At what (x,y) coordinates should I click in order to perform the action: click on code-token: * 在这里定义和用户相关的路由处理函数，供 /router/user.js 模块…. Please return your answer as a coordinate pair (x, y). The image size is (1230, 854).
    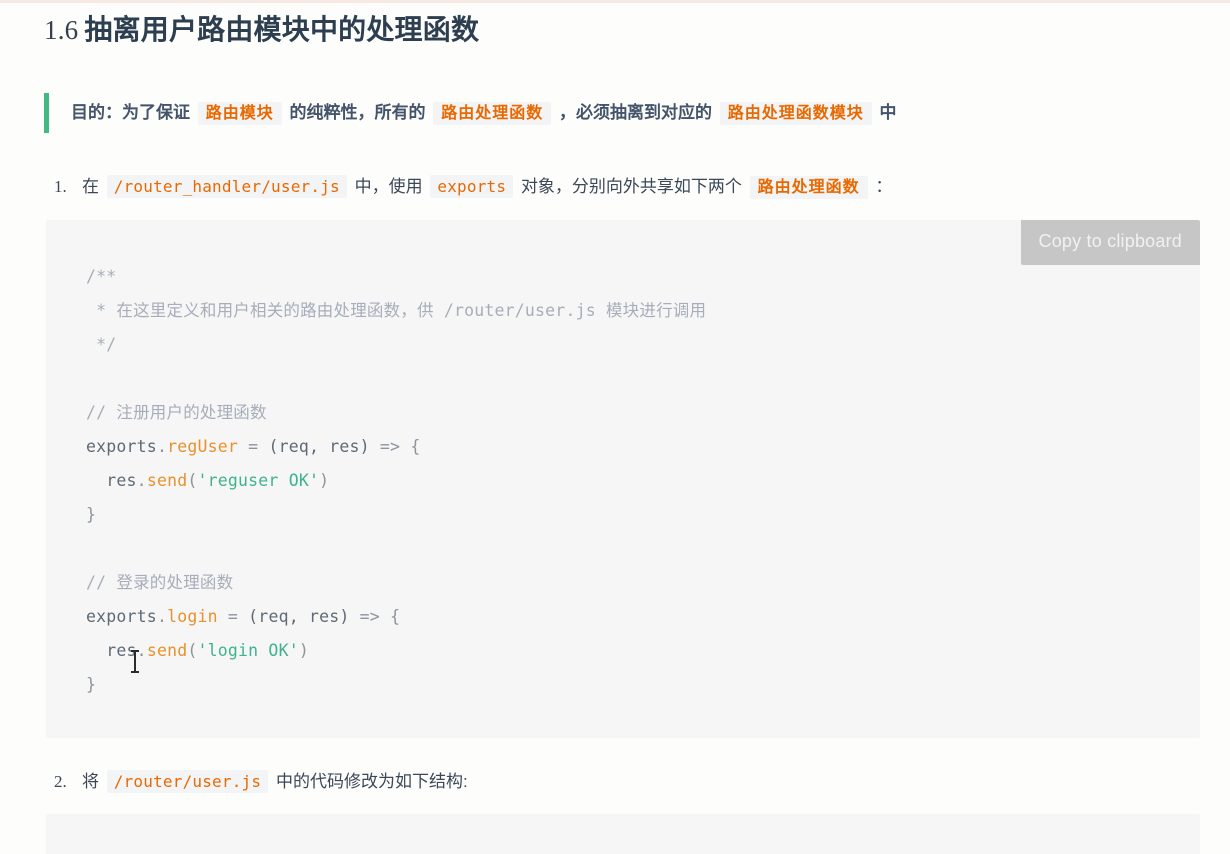
    Looking at the image, I should click on (396, 310).